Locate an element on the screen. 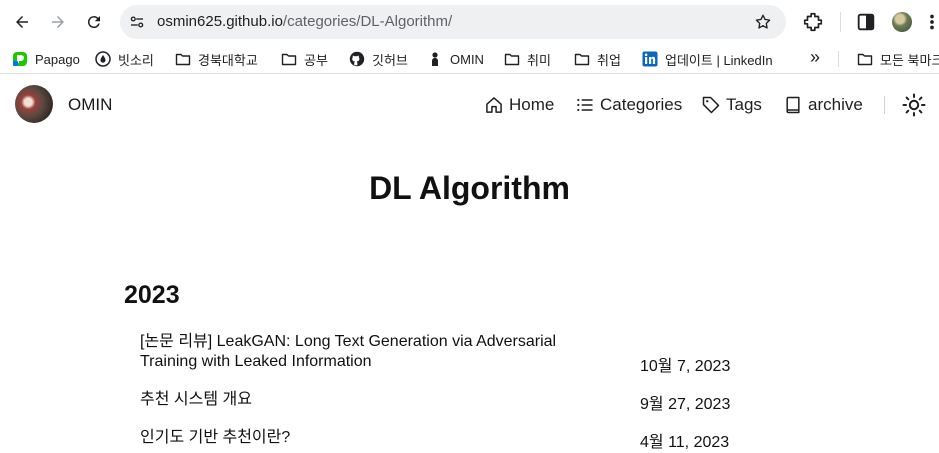 The width and height of the screenshot is (939, 453). bookmark-folder-job: 취업 is located at coordinates (597, 59).